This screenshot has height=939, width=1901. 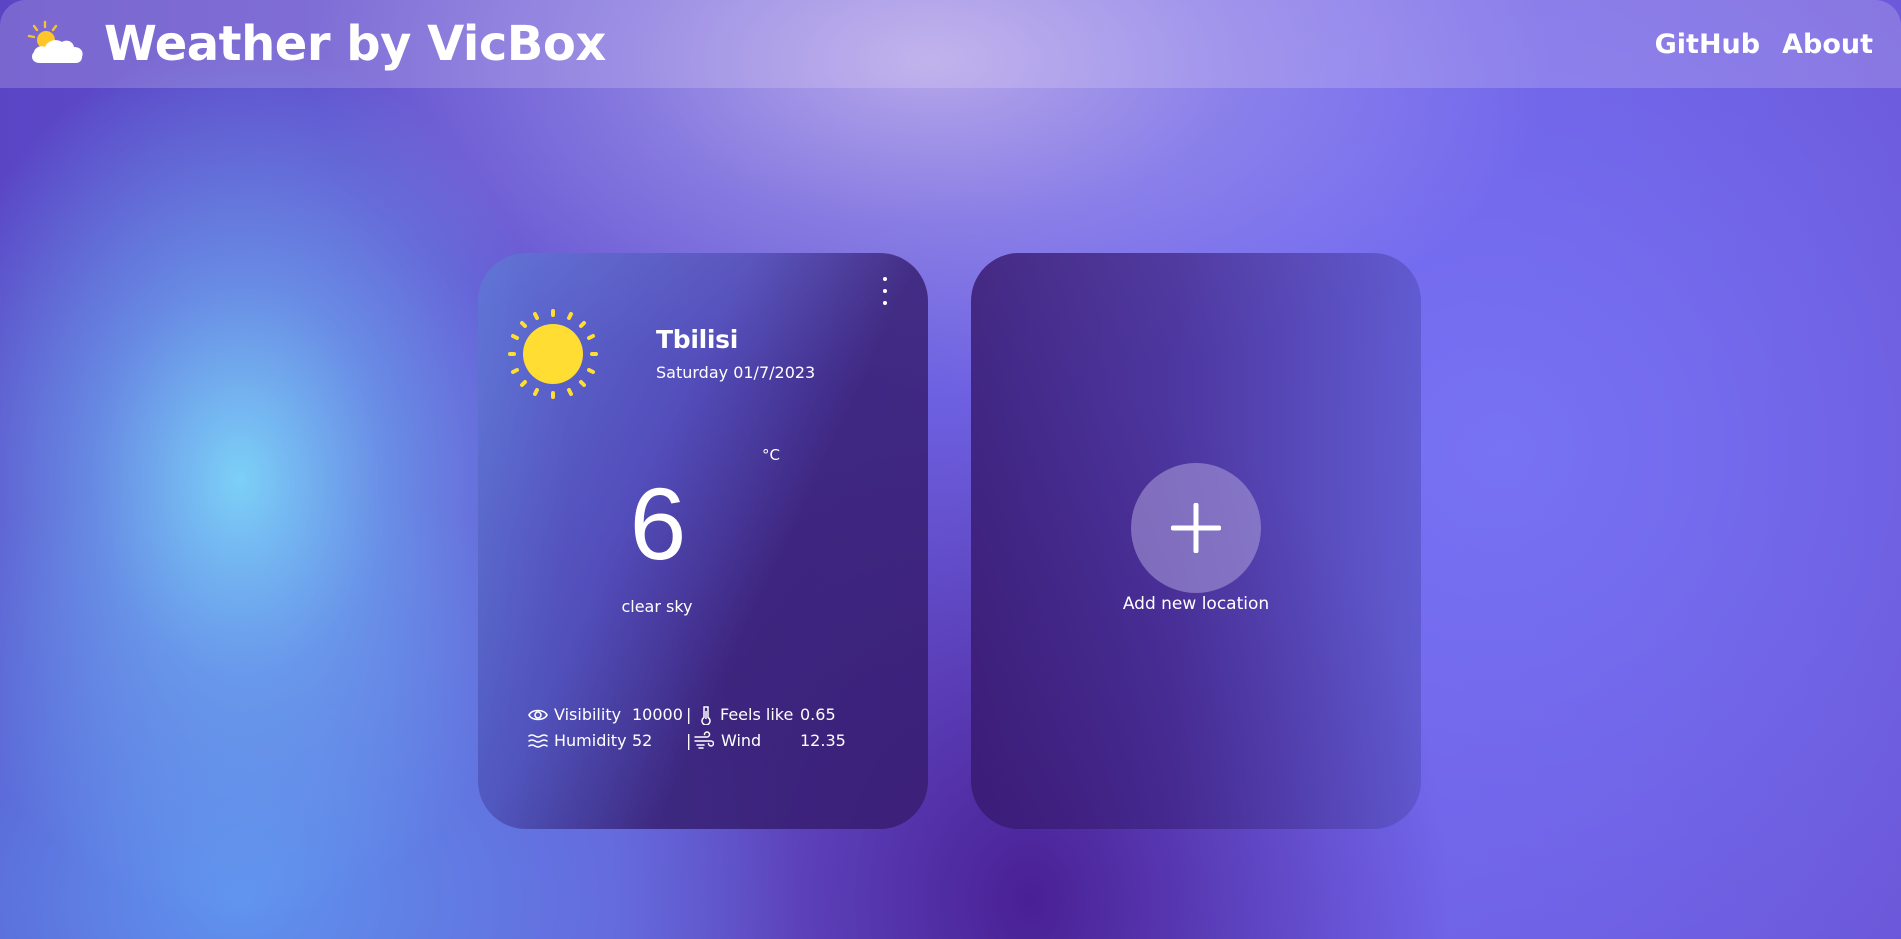 I want to click on add-location-card: Add new location, so click(x=1196, y=541).